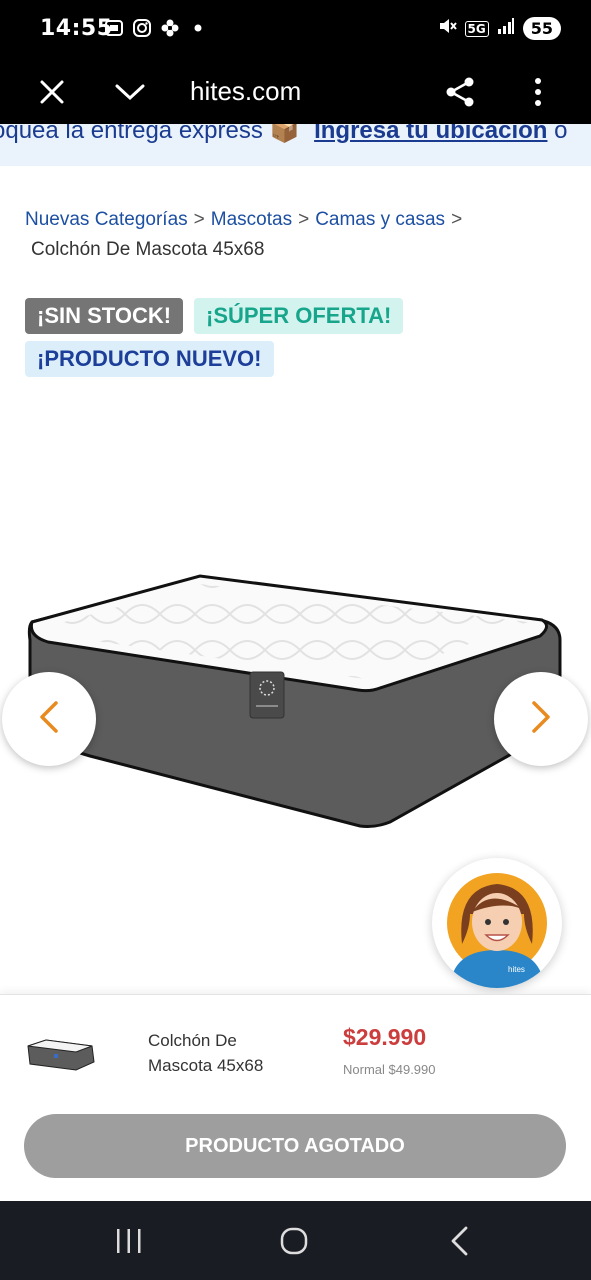 This screenshot has height=1280, width=591. Describe the element at coordinates (206, 1053) in the screenshot. I see `product-name: Colchón De Mascota 45x68` at that location.